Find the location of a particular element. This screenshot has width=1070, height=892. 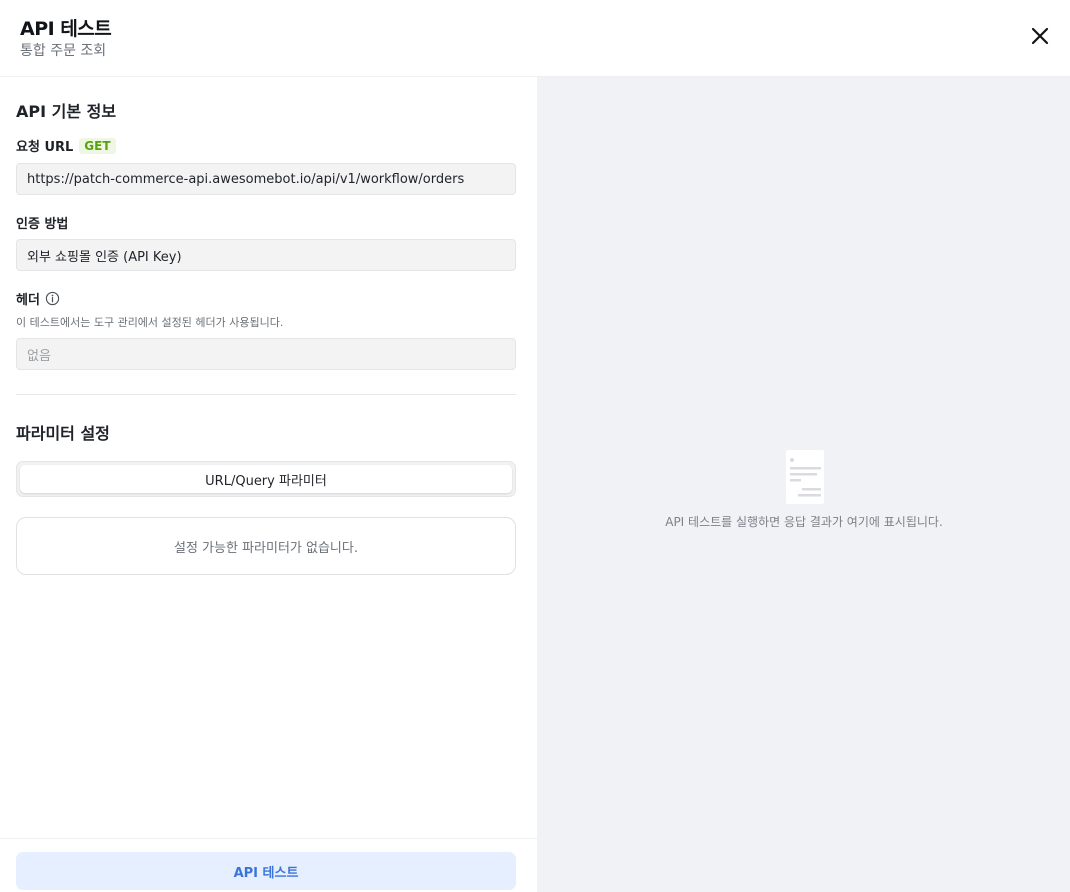

params-tabs: URL/Query 파라미터 is located at coordinates (266, 479).